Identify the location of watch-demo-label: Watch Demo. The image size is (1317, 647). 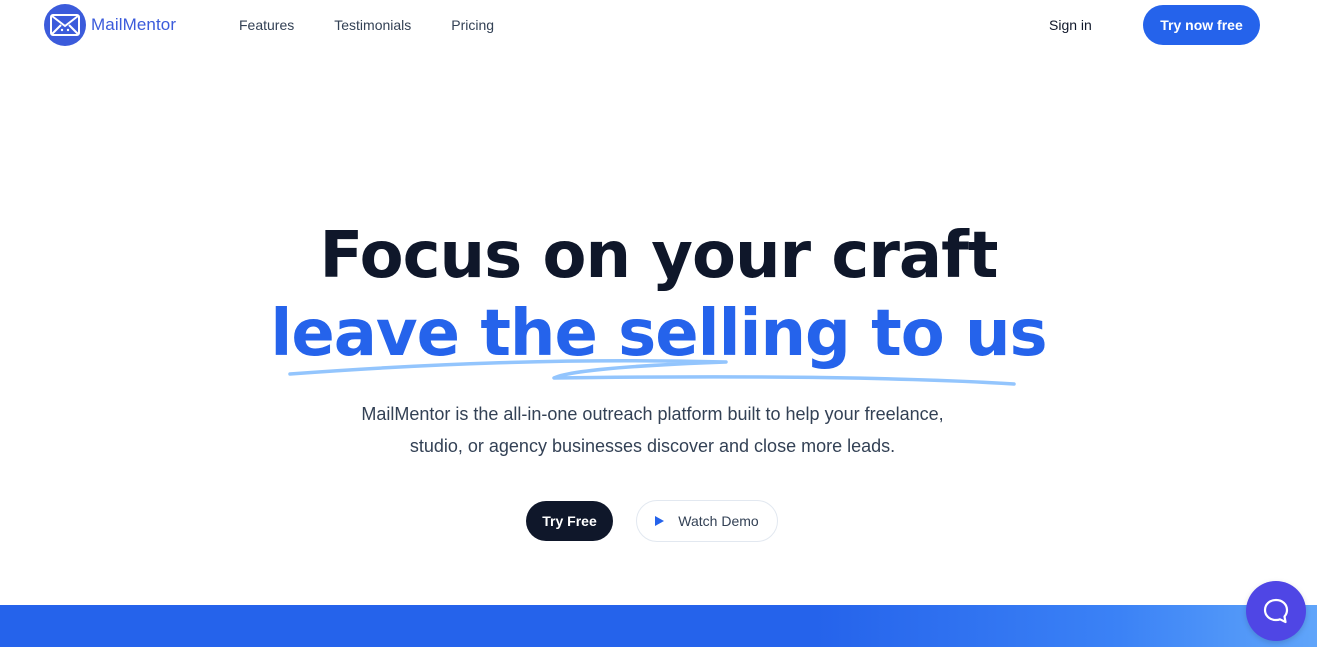
(718, 521).